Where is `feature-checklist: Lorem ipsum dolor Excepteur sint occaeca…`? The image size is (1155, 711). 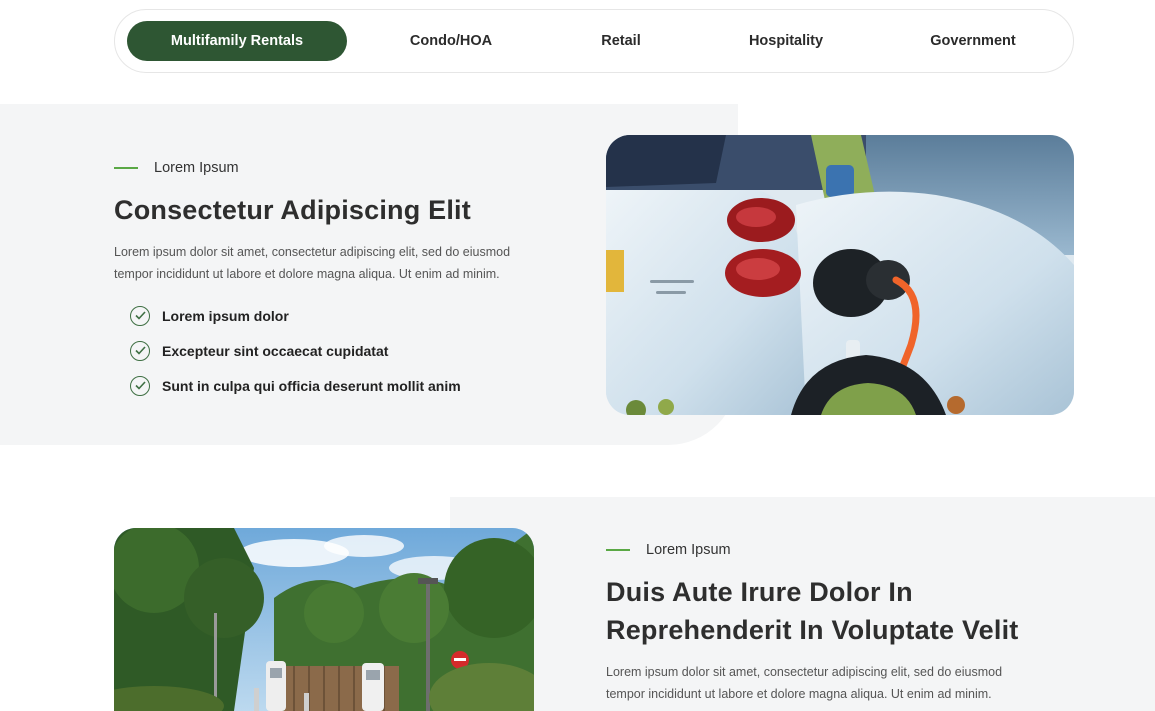
feature-checklist: Lorem ipsum dolor Excepteur sint occaeca… is located at coordinates (295, 350).